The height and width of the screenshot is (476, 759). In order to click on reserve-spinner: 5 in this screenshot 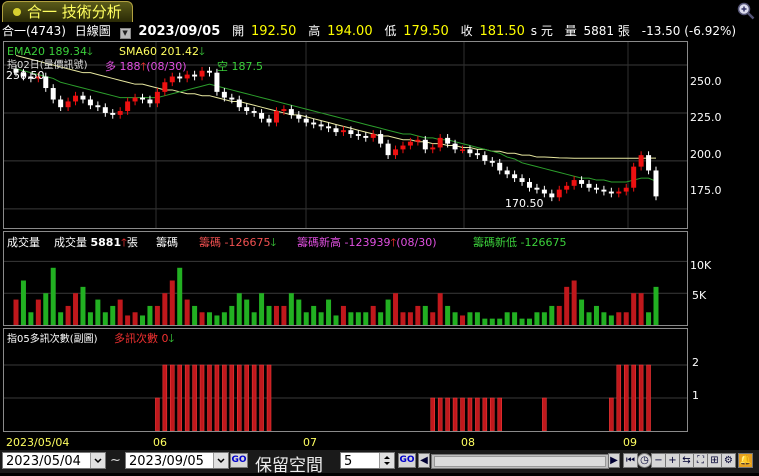, I will do `click(367, 460)`.